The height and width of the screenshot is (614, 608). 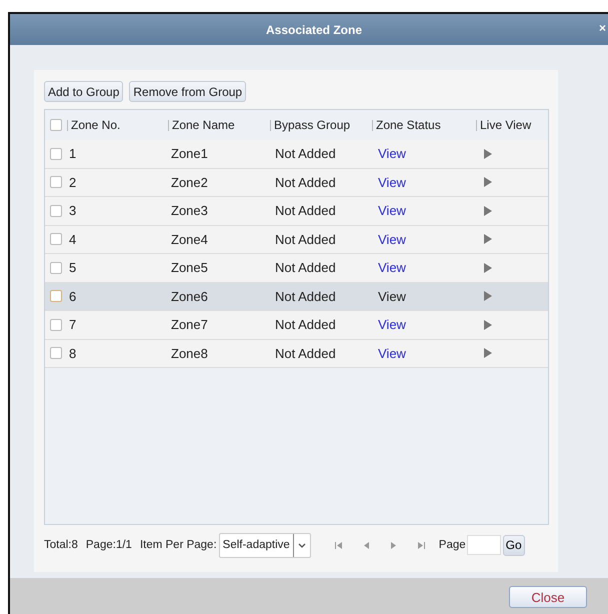 I want to click on table-row: 6 Zone6 Not Added View, so click(x=296, y=296).